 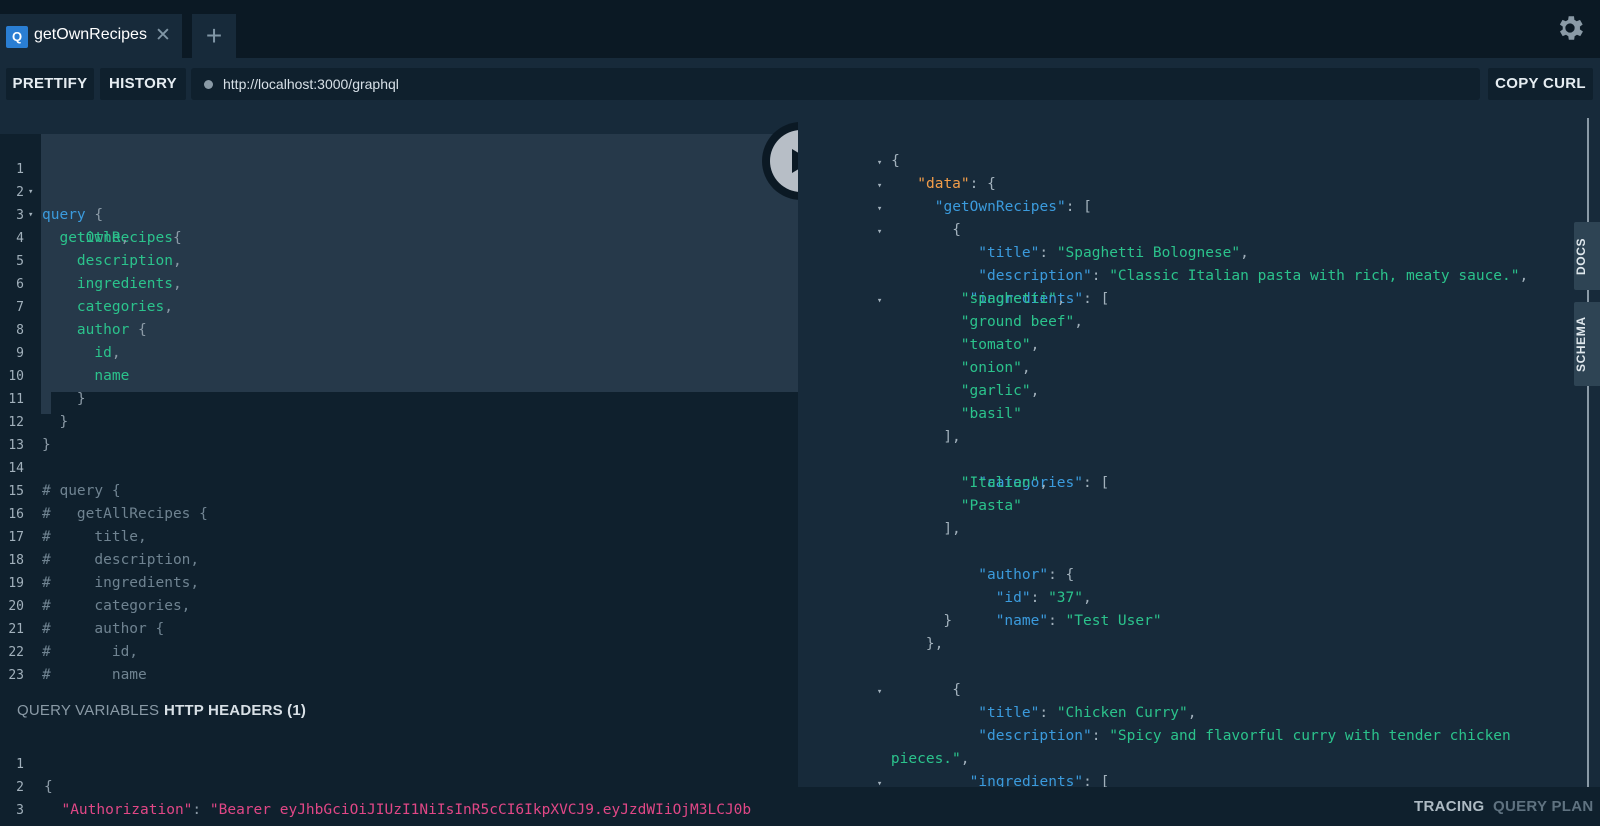 What do you see at coordinates (1078, 621) in the screenshot?
I see `result-line: "name": "Test User"` at bounding box center [1078, 621].